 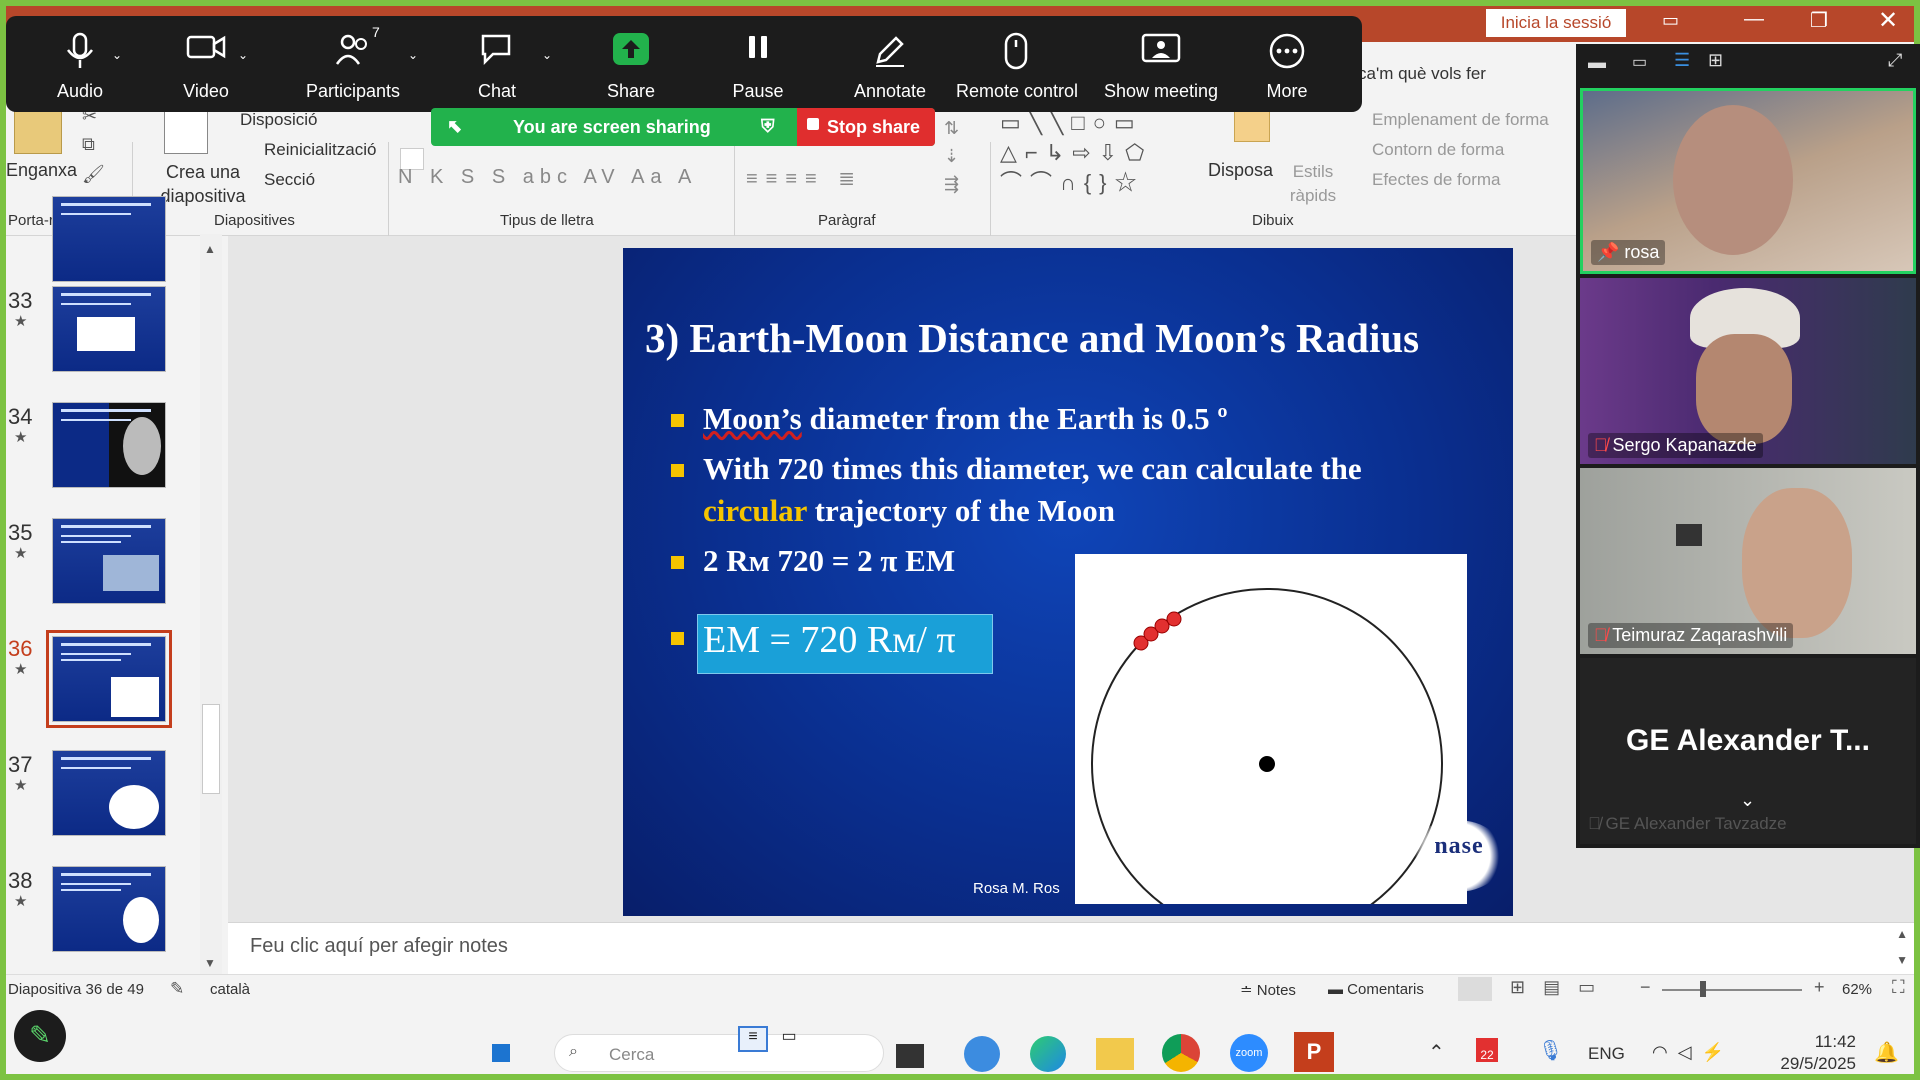 I want to click on minimize-gallery-icon: ▬, so click(x=1597, y=62).